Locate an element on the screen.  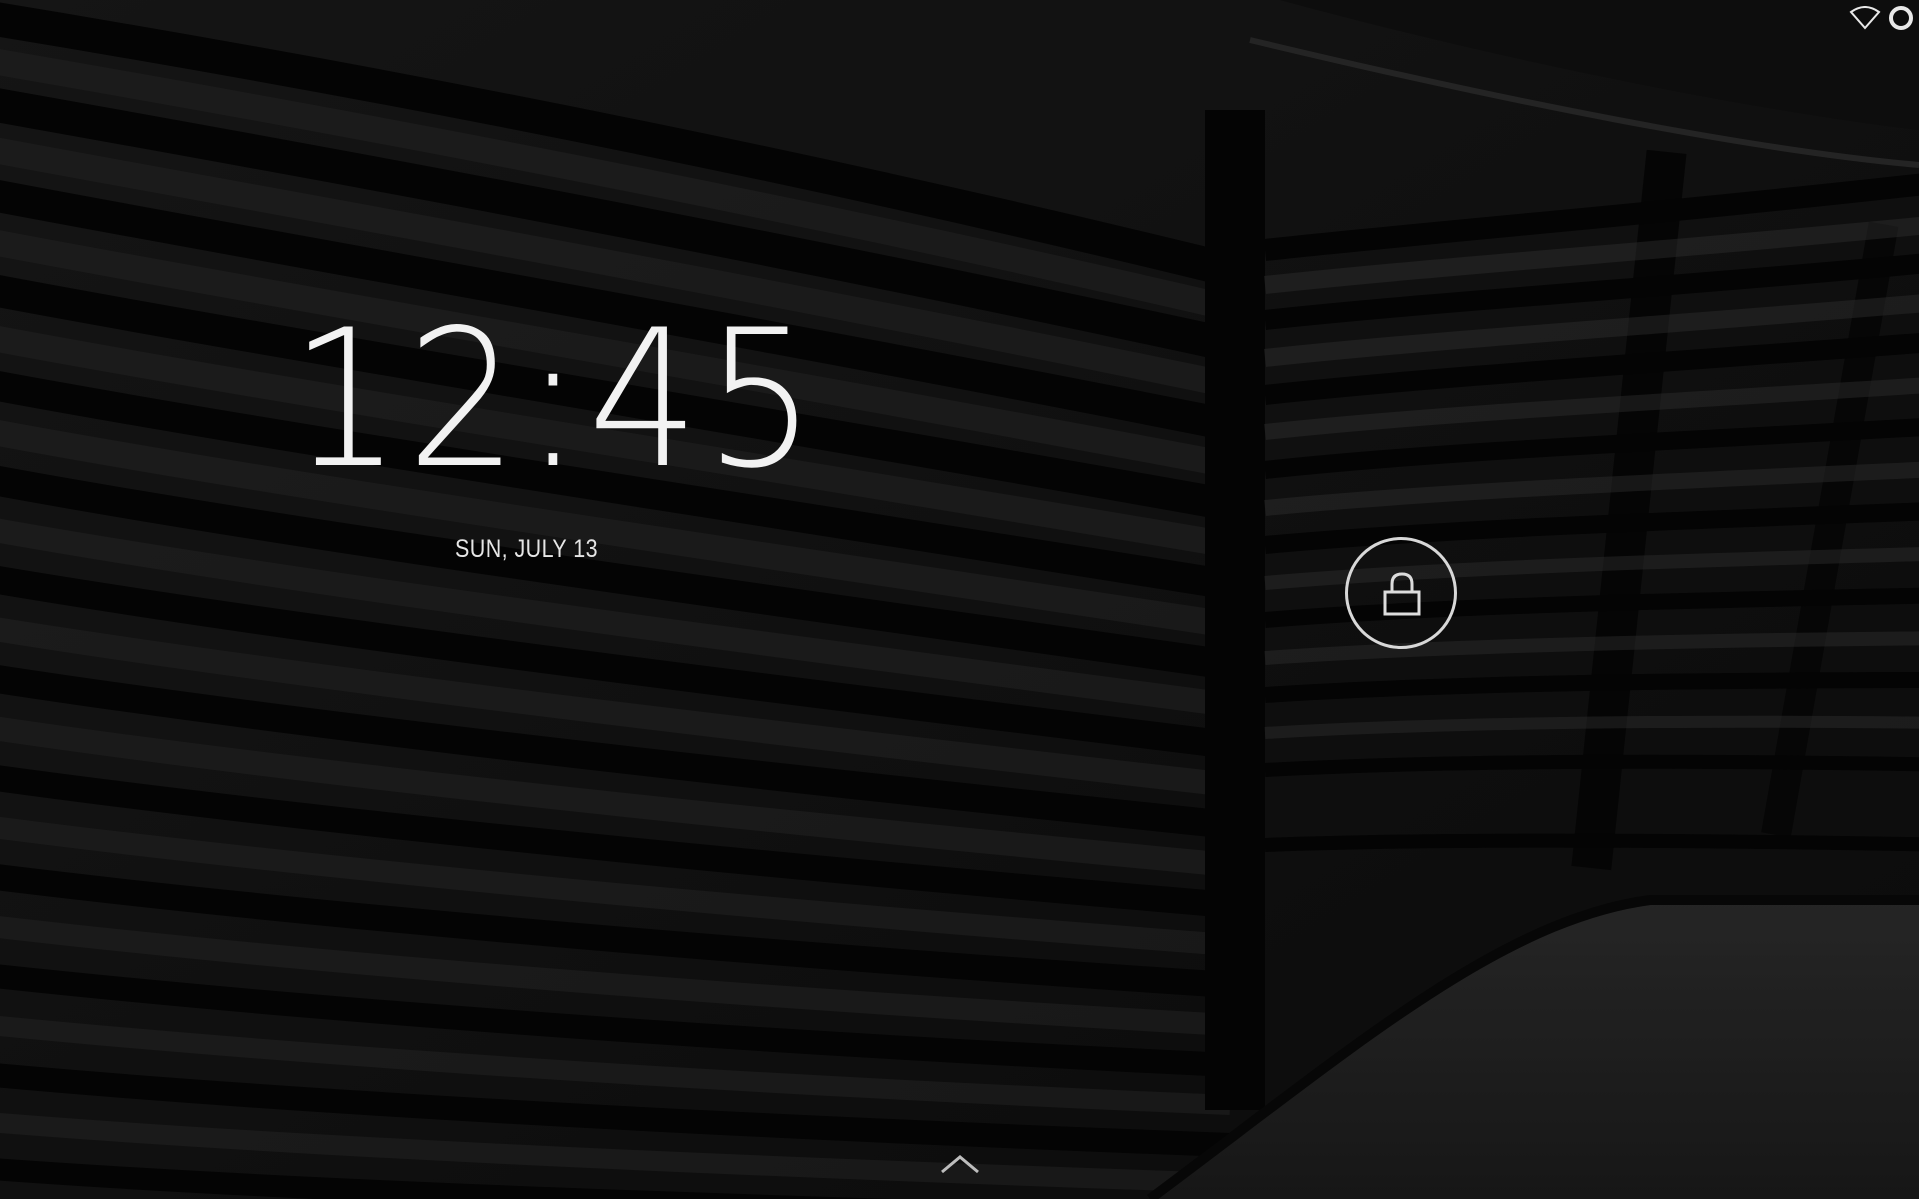
lockscreen-clock: 12:45 is located at coordinates (556, 399).